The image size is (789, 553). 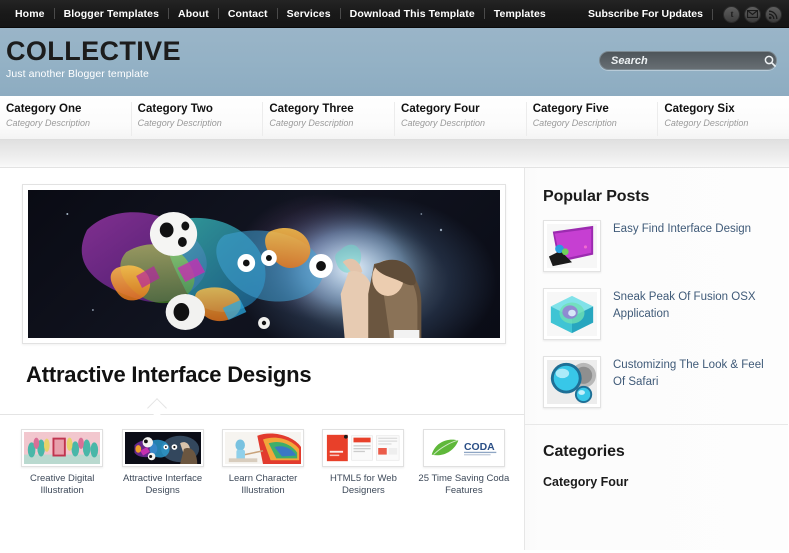 I want to click on nav-link-contact: Contact, so click(x=248, y=14).